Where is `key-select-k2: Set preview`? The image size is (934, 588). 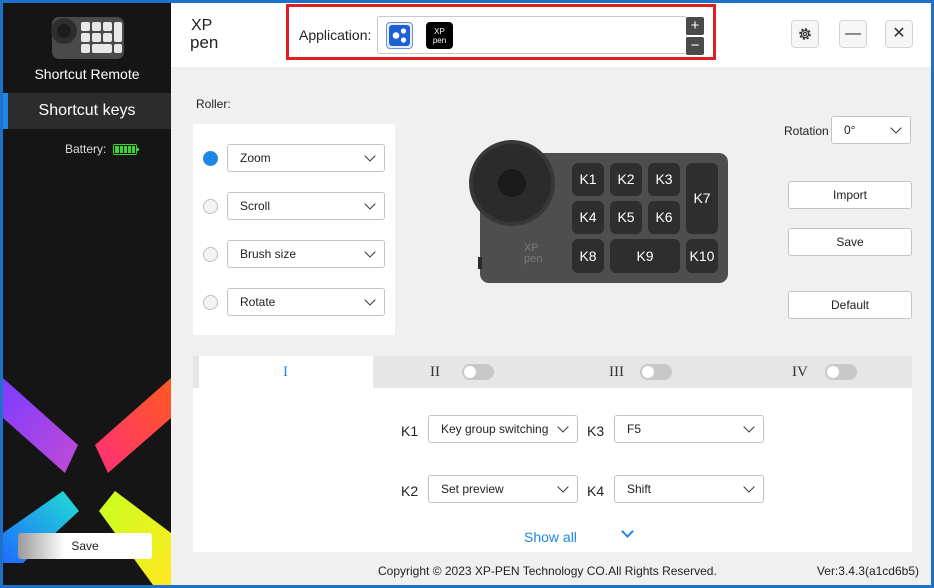
key-select-k2: Set preview is located at coordinates (503, 489).